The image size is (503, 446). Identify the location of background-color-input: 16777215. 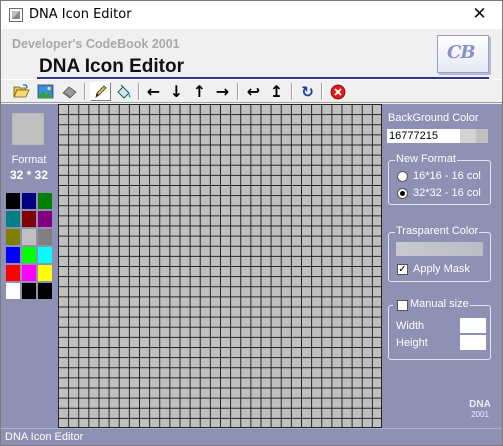
(423, 136).